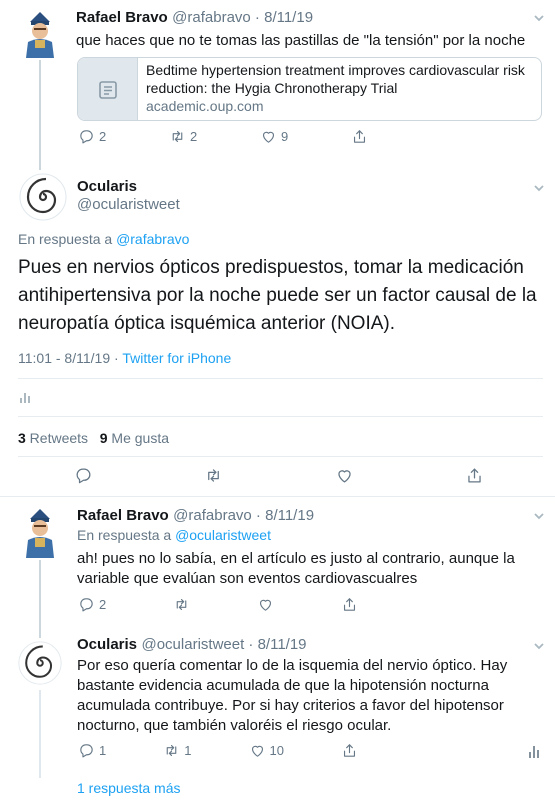 The image size is (555, 800). What do you see at coordinates (266, 750) in the screenshot?
I see `like-button: 10` at bounding box center [266, 750].